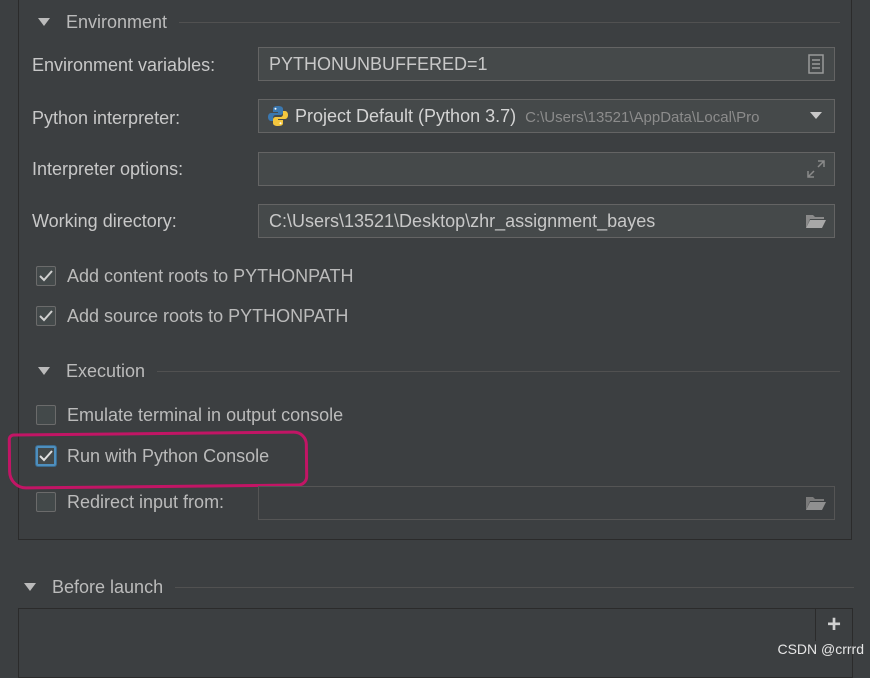  What do you see at coordinates (46, 316) in the screenshot?
I see `source-roots-checkbox` at bounding box center [46, 316].